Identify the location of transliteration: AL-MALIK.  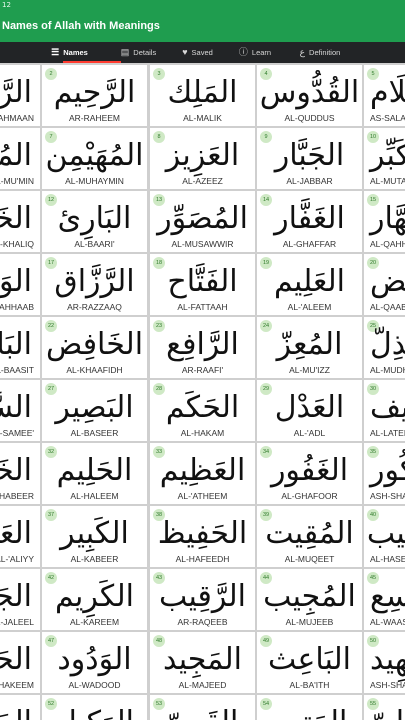
(202, 118).